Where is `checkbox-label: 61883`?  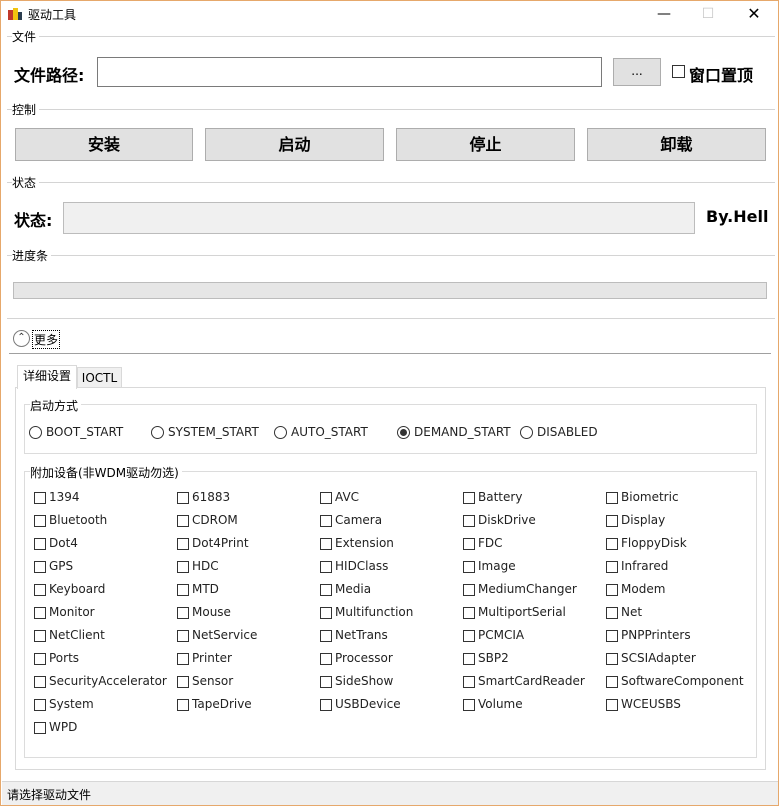 checkbox-label: 61883 is located at coordinates (211, 497).